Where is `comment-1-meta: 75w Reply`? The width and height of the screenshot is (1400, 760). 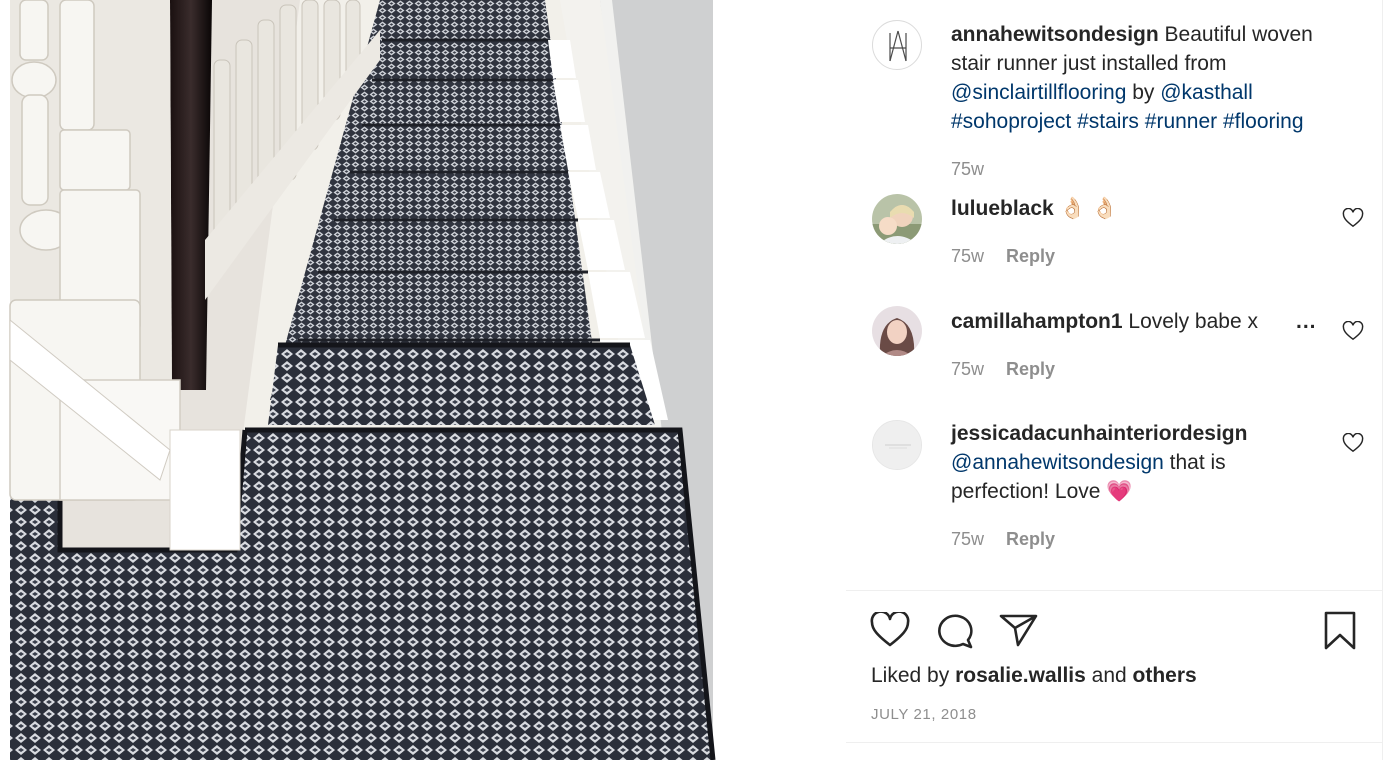 comment-1-meta: 75w Reply is located at coordinates (1003, 256).